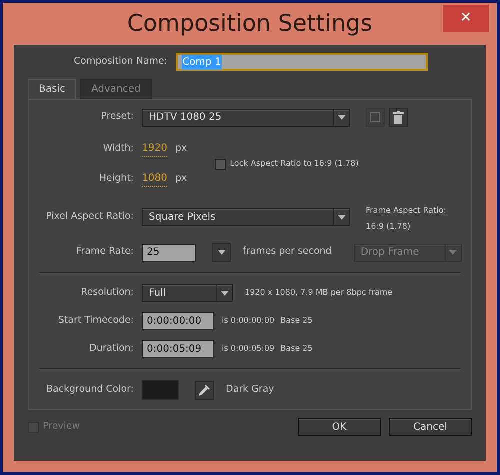  What do you see at coordinates (294, 164) in the screenshot?
I see `checkbox-label: Lock Aspect Ratio to 16:9 (1.78)` at bounding box center [294, 164].